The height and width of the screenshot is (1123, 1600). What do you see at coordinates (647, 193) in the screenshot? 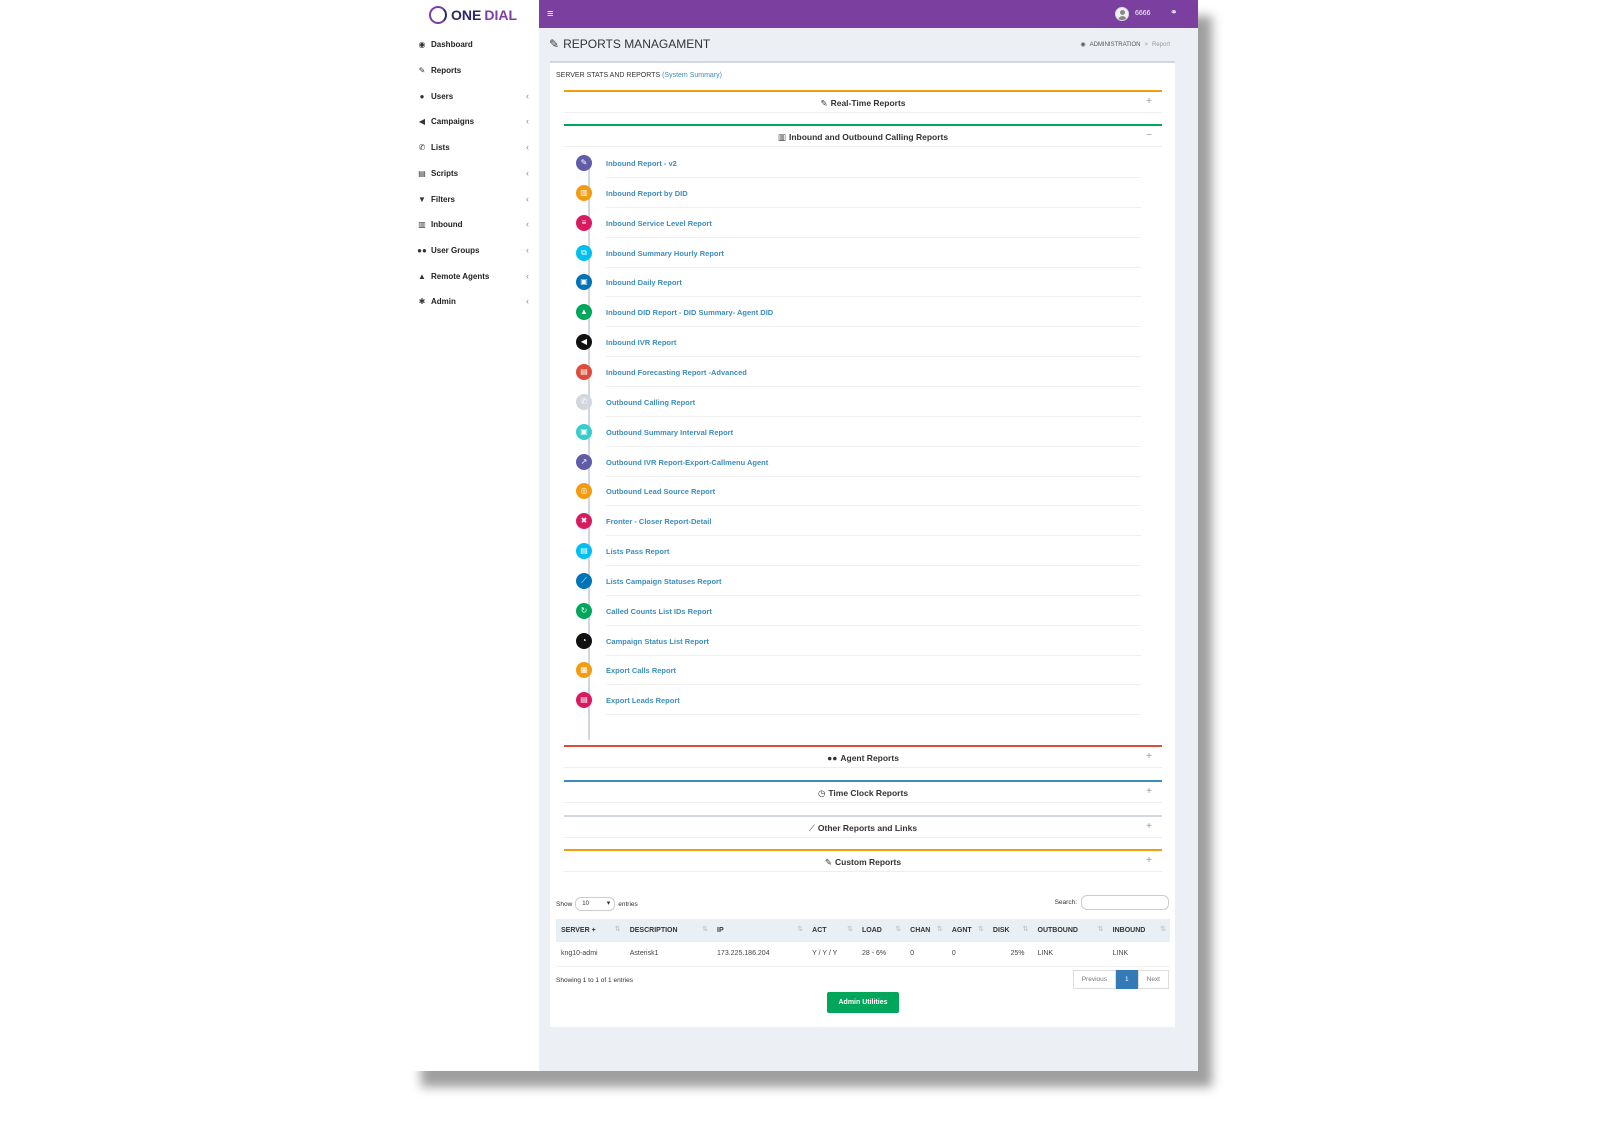
I see `report-link: Inbound Report by DID` at bounding box center [647, 193].